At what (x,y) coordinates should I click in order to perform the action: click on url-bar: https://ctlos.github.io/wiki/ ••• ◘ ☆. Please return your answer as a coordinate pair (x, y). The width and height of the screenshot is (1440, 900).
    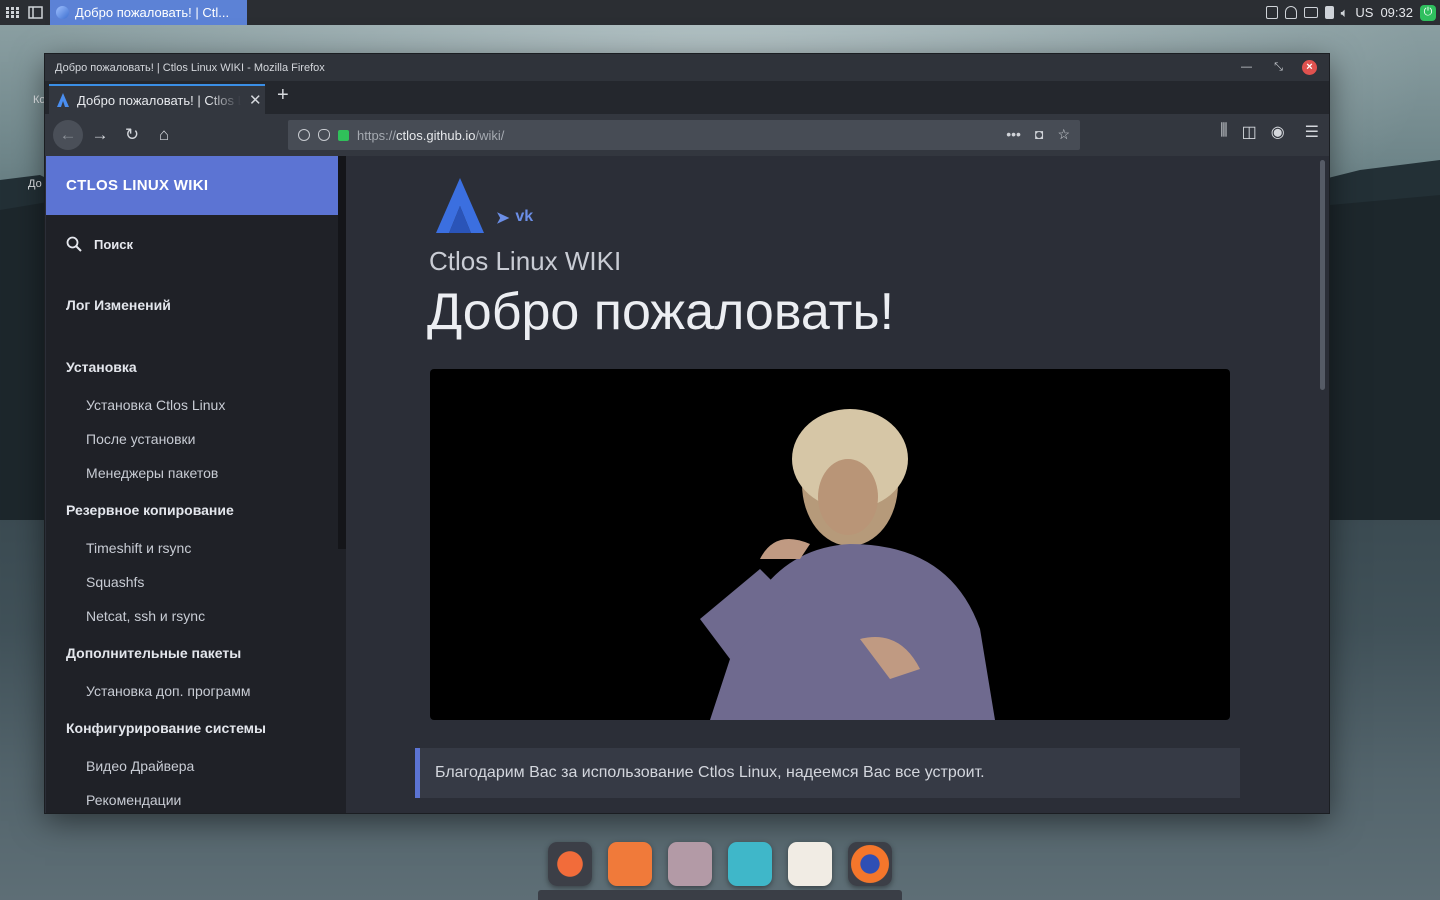
    Looking at the image, I should click on (684, 135).